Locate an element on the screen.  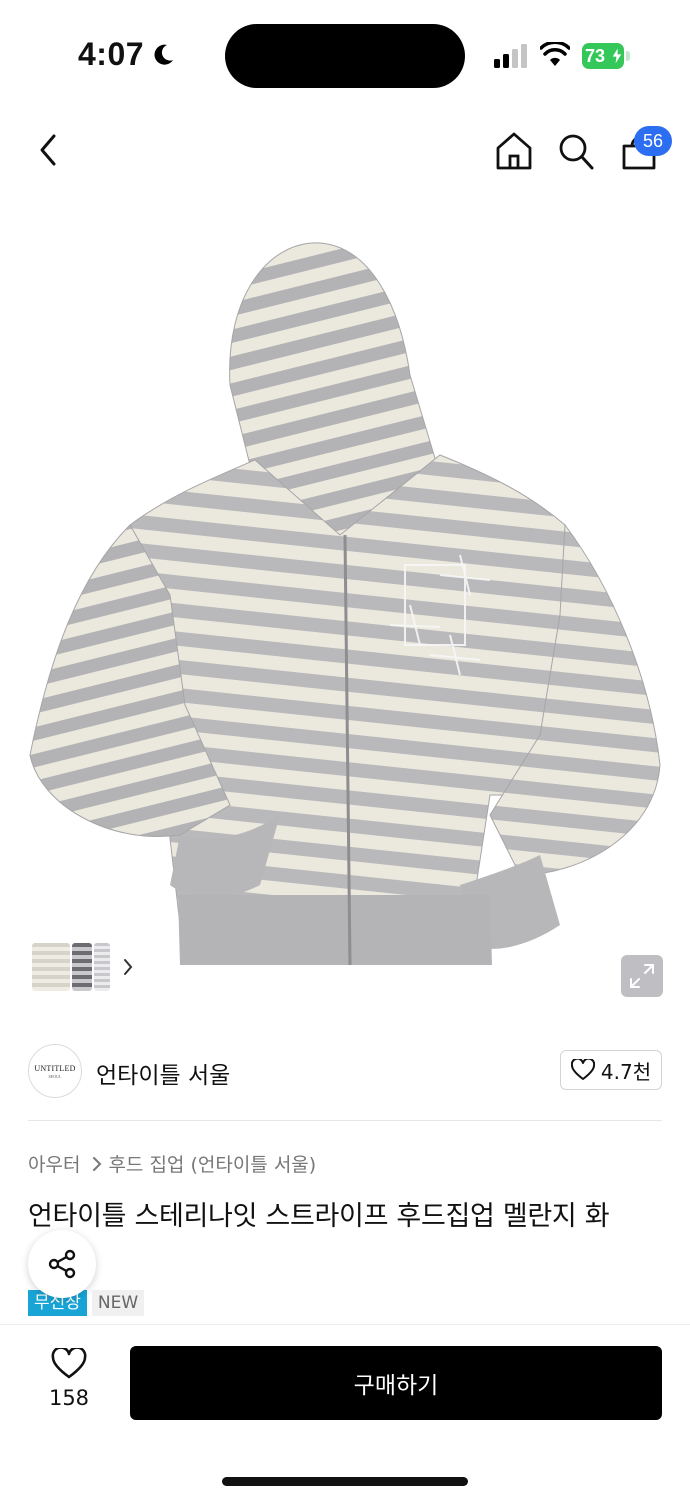
buy-button: 구매하기 is located at coordinates (396, 1383).